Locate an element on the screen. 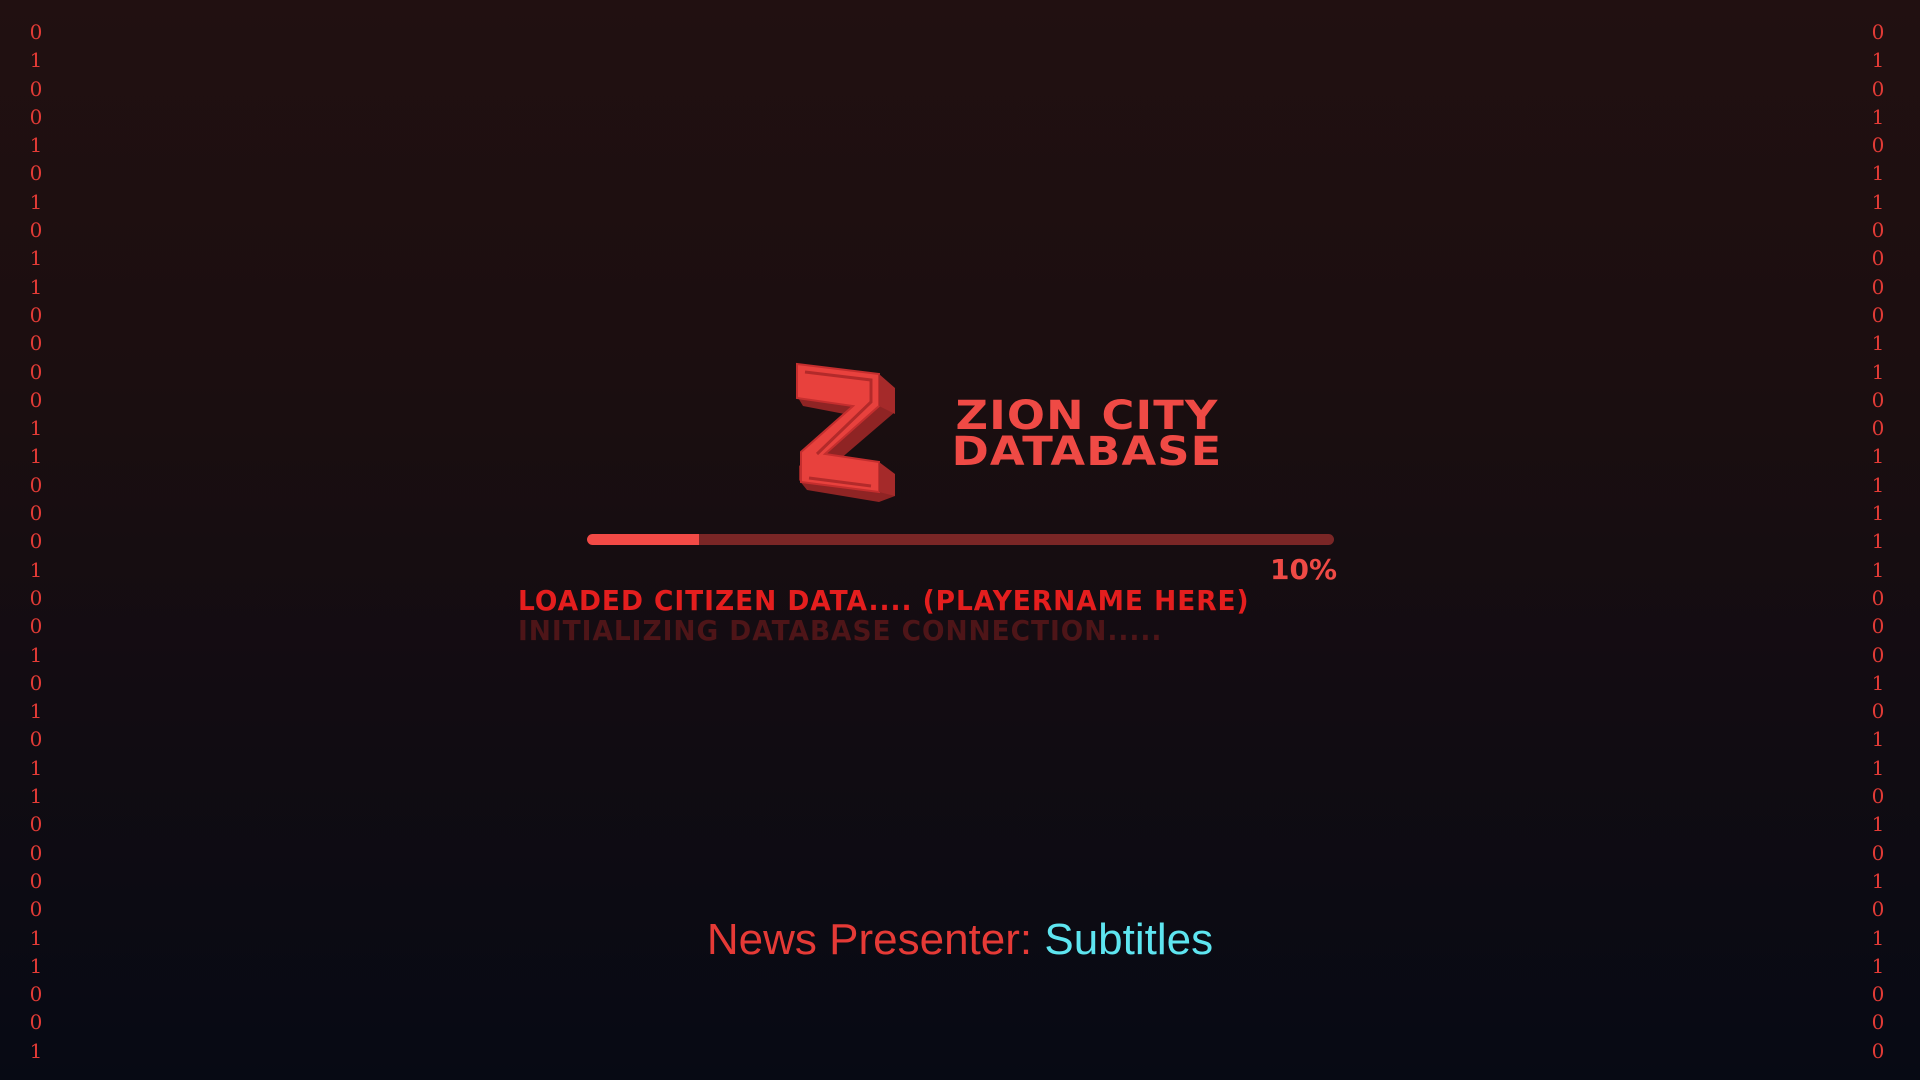  subtitle-line: Subtitles is located at coordinates (1129, 939).